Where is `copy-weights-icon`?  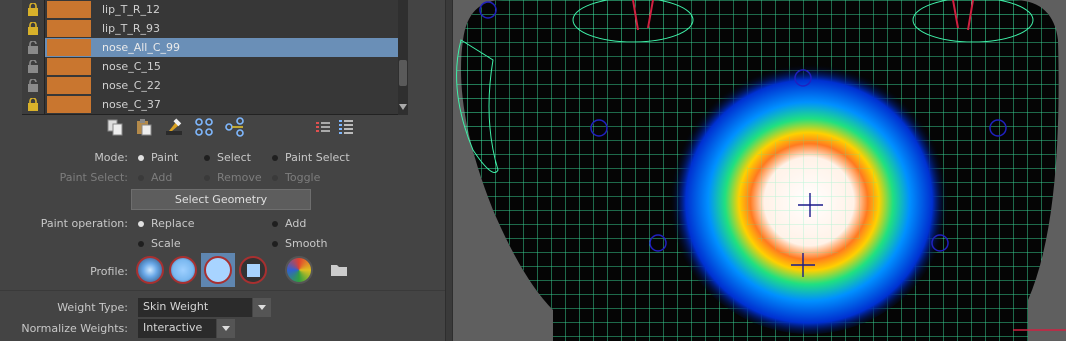
copy-weights-icon is located at coordinates (117, 127).